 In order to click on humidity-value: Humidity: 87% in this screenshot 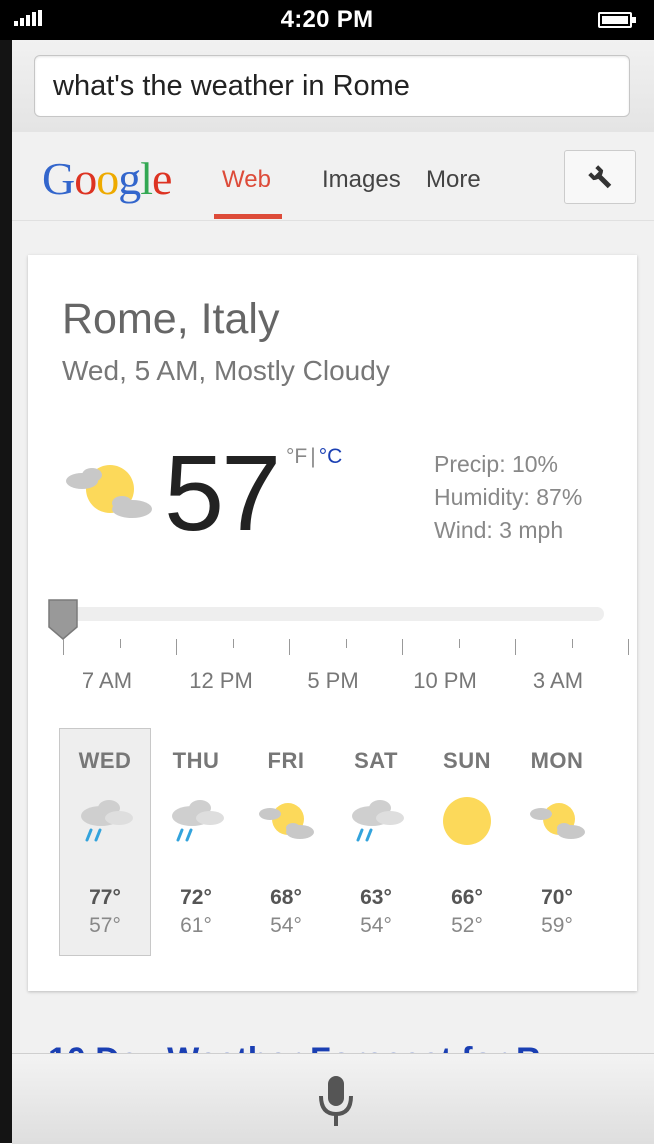, I will do `click(508, 497)`.